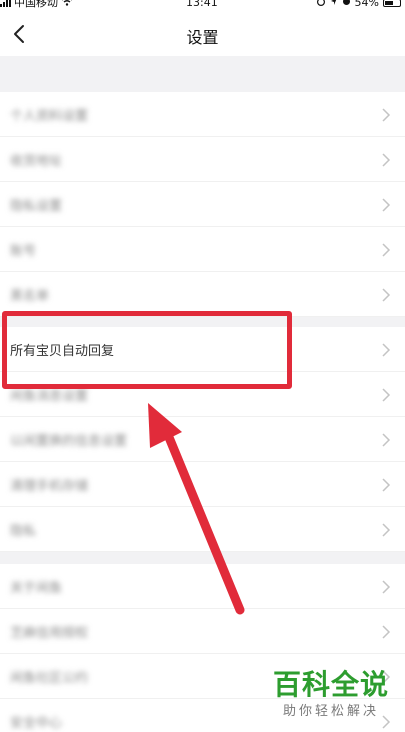  Describe the element at coordinates (196, 509) in the screenshot. I see `annotation-arrow-icon` at that location.